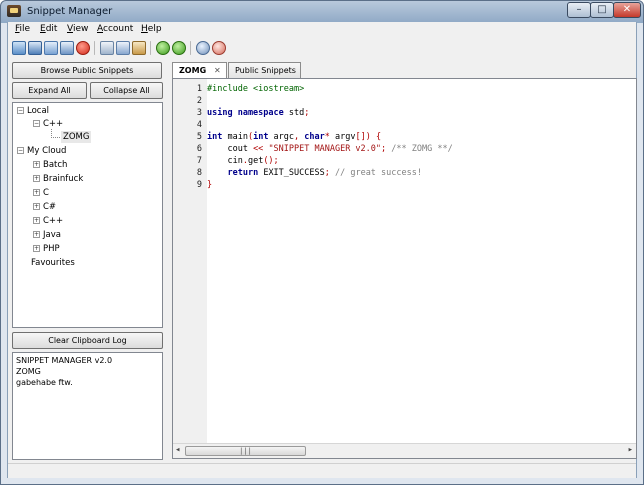  I want to click on line-number: 3, so click(199, 113).